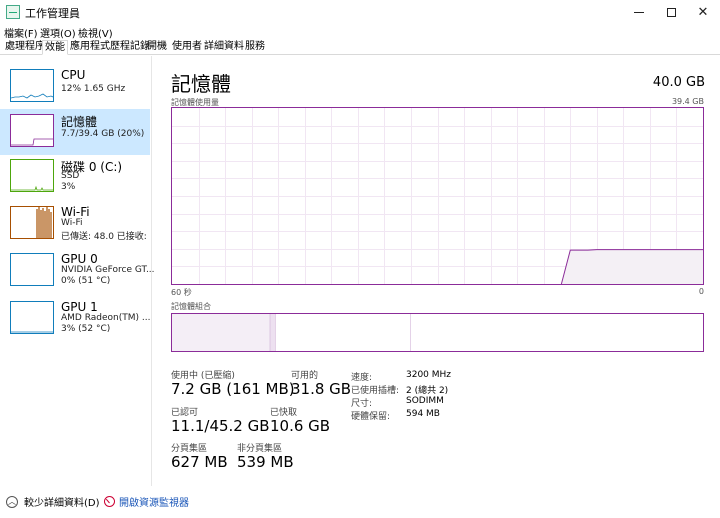 This screenshot has width=720, height=518. I want to click on fewer-details-button: ︿ 較少詳細資料(D), so click(53, 501).